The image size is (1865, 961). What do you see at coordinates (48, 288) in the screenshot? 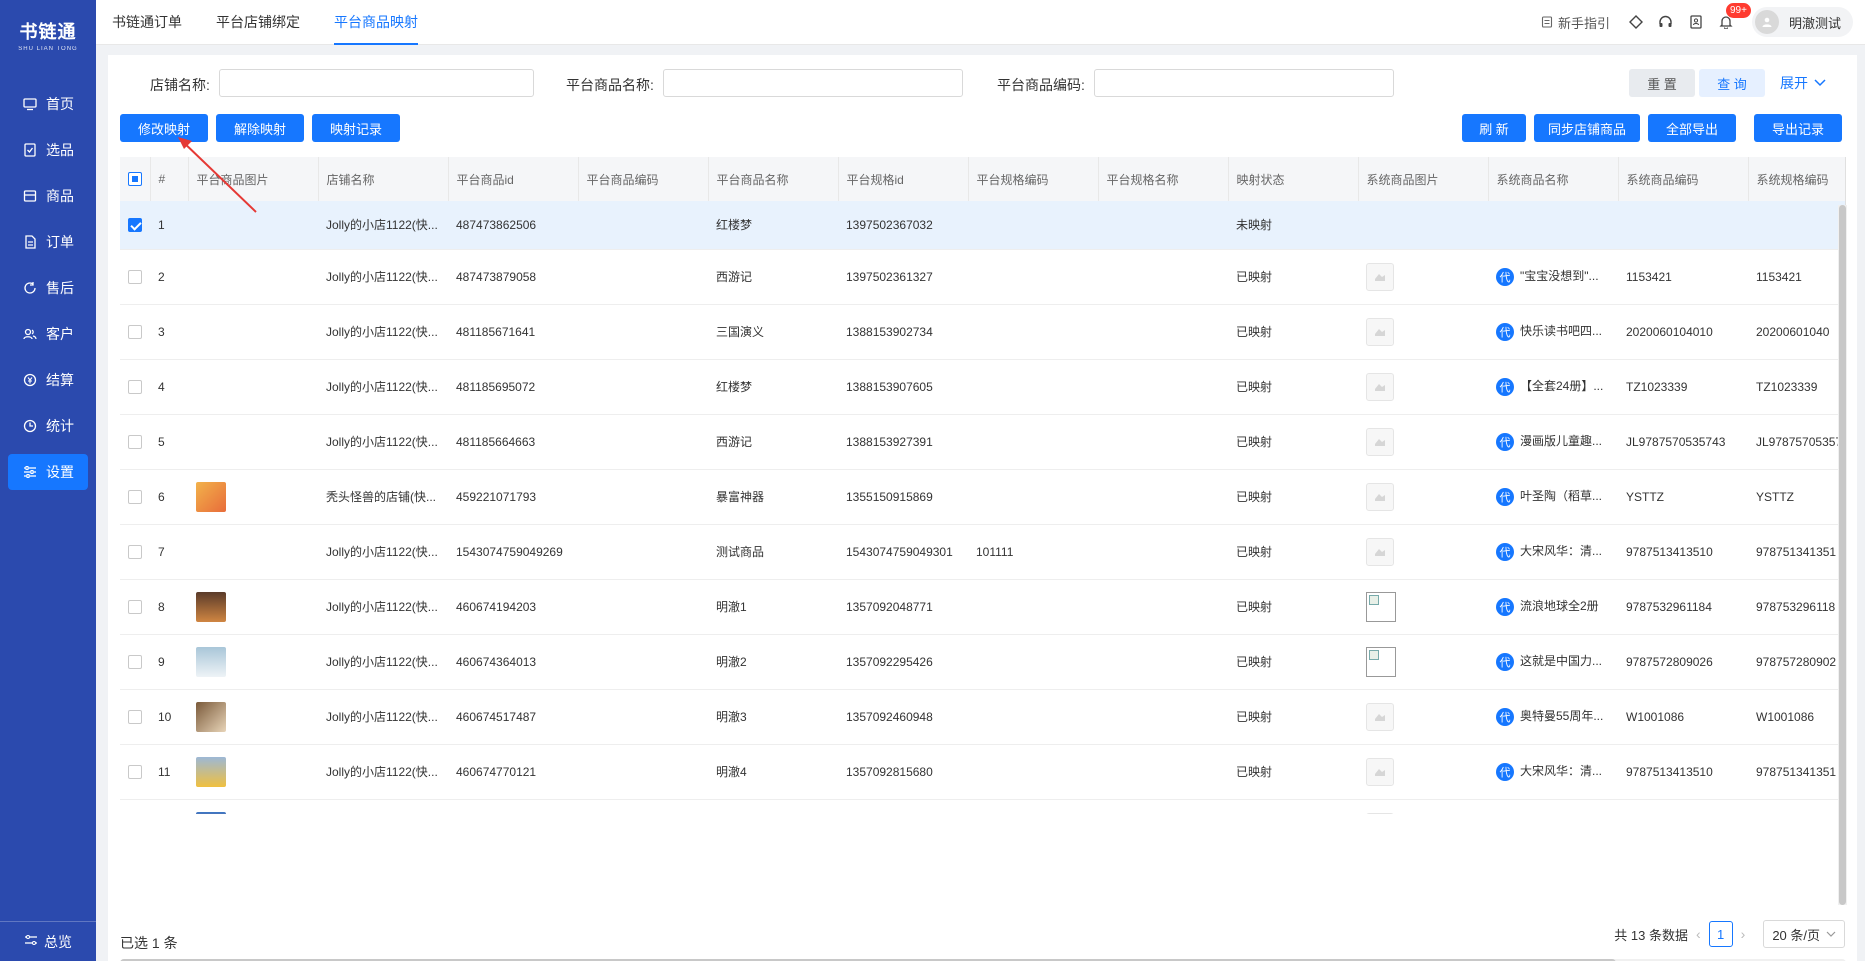
I see `sidebar-item-aftersales: 售后` at bounding box center [48, 288].